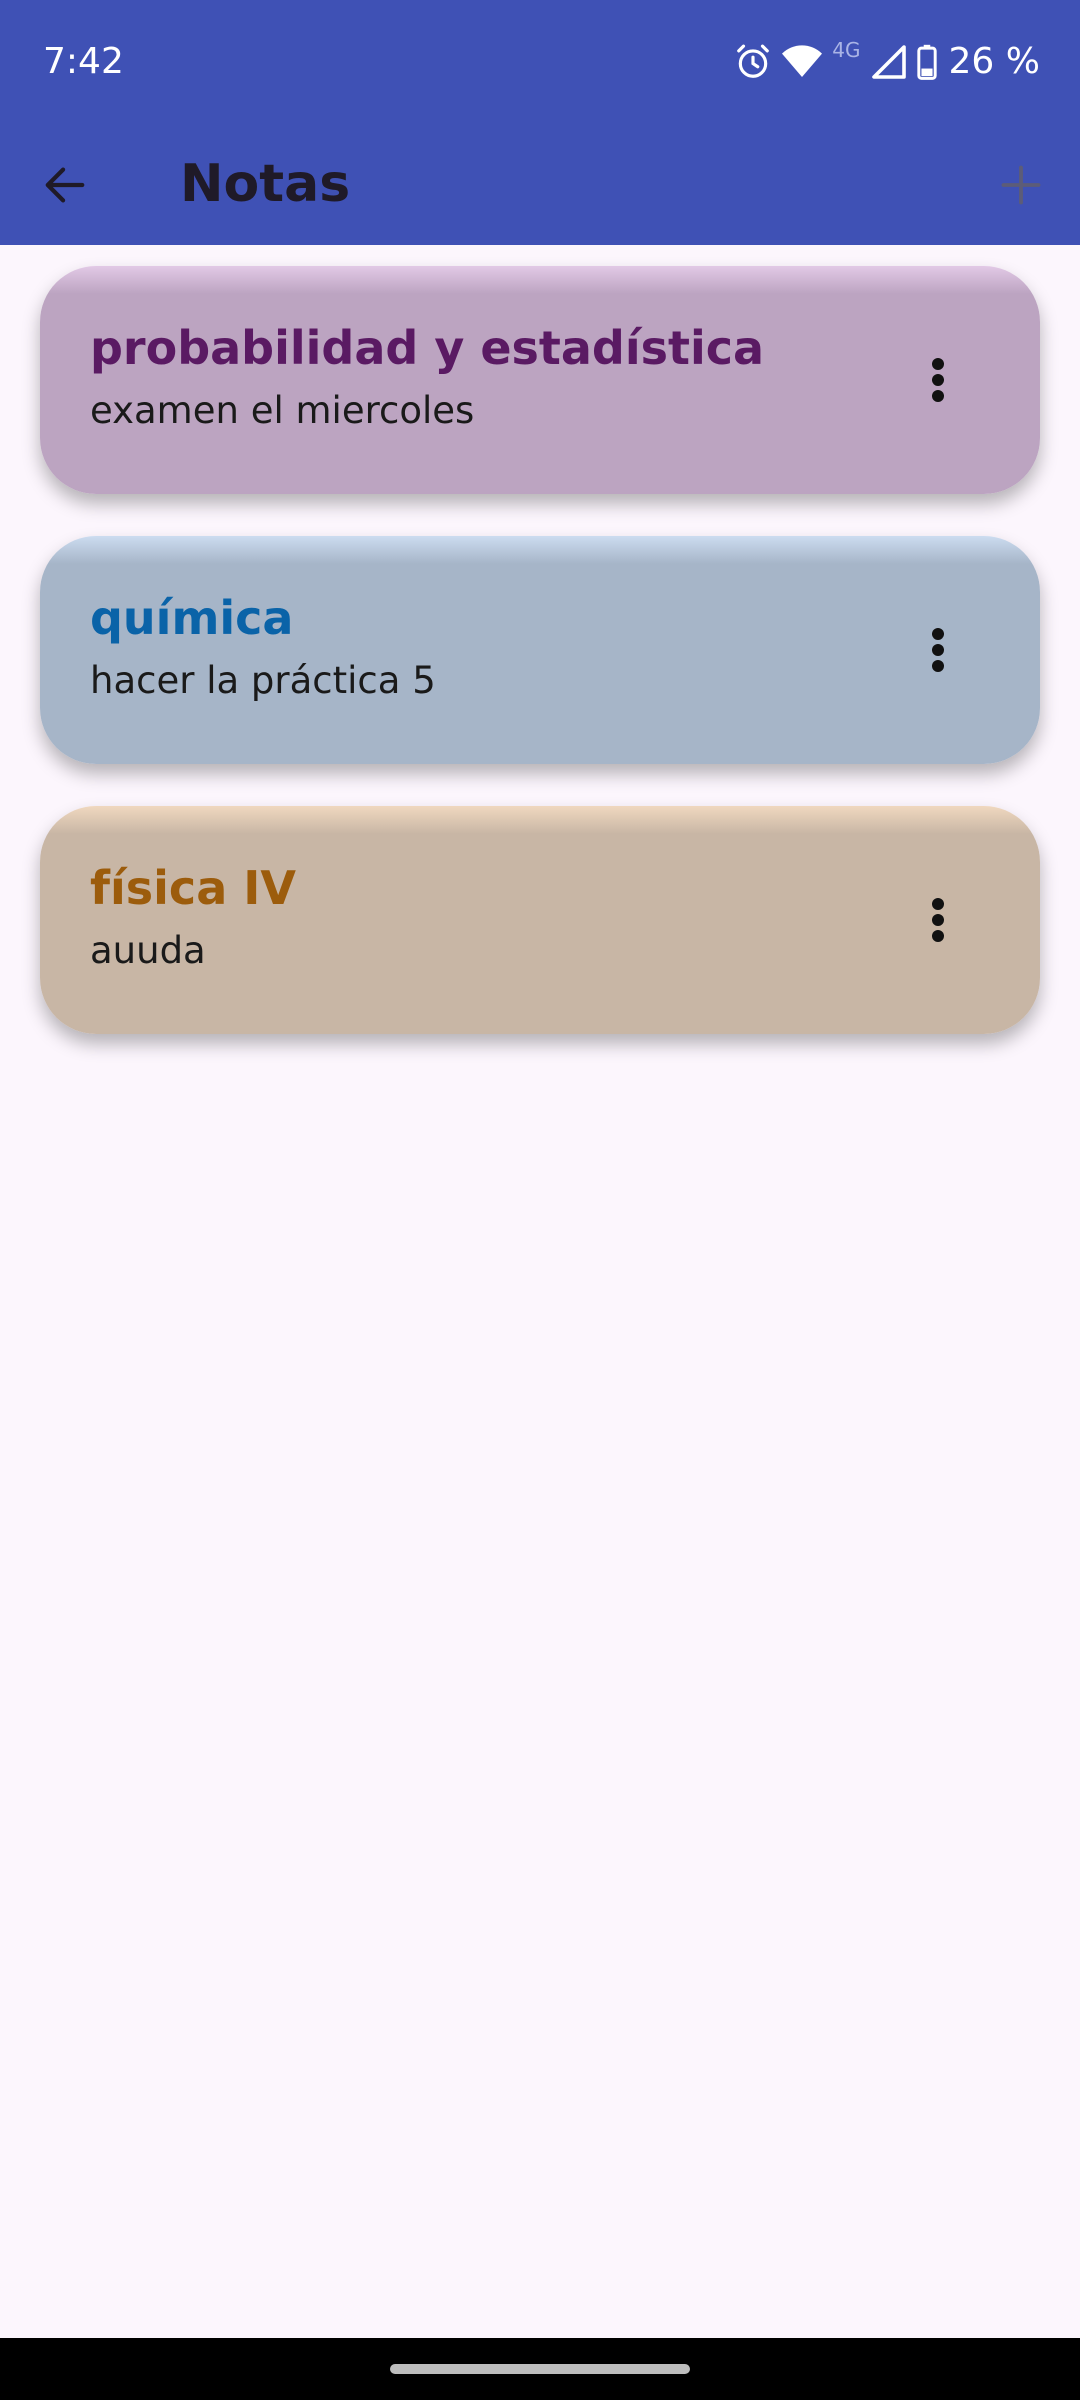  I want to click on note-body: hacer la práctica 5, so click(263, 680).